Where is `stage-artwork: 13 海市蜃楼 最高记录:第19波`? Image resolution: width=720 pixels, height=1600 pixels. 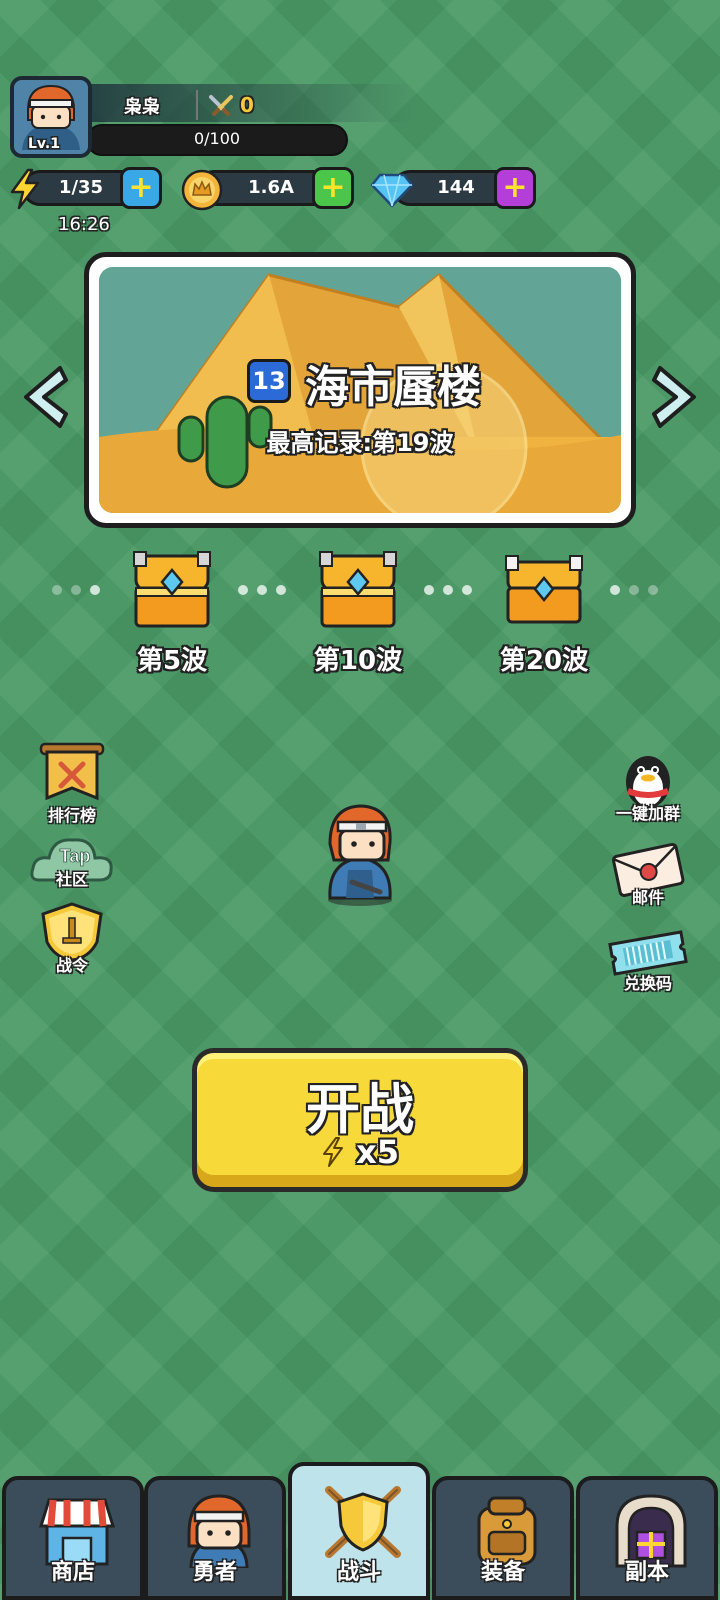
stage-artwork: 13 海市蜃楼 最高记录:第19波 is located at coordinates (360, 390).